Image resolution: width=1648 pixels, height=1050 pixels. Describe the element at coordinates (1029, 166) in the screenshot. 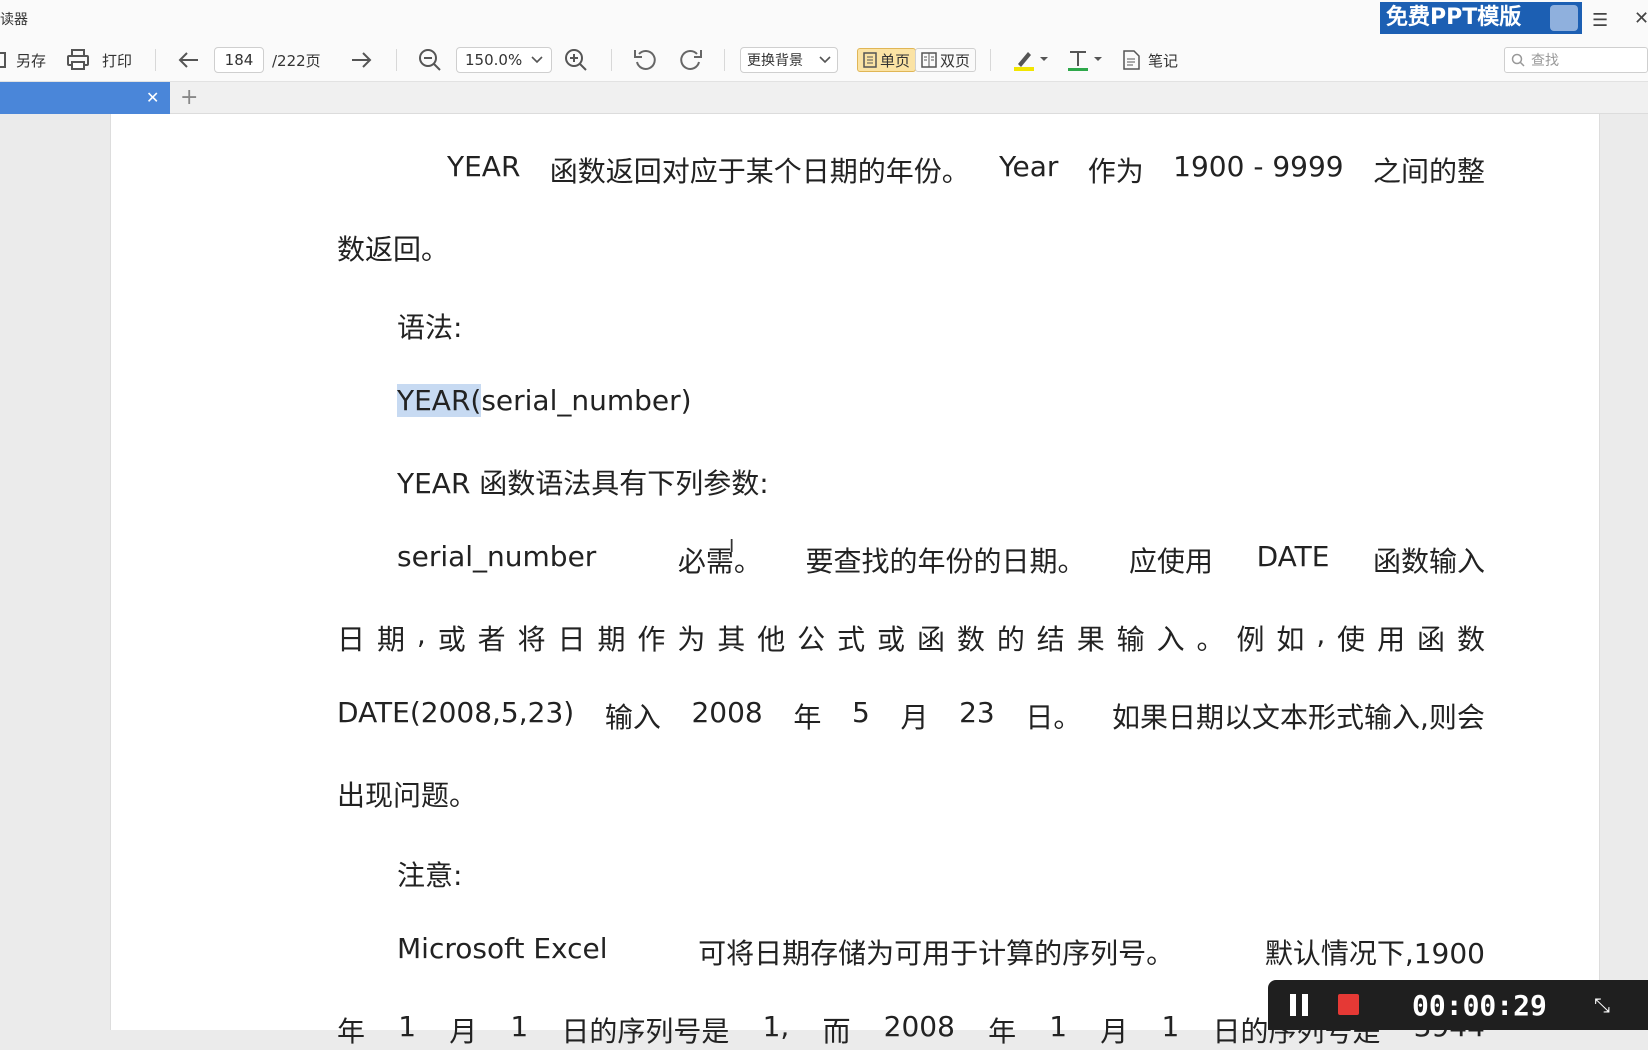

I see `text-segment: Year` at that location.